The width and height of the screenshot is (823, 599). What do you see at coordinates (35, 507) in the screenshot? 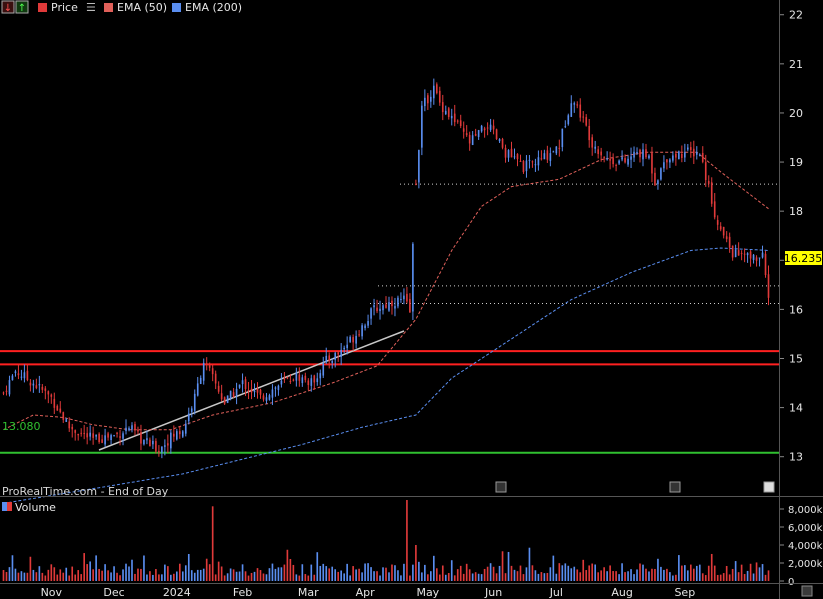
I see `volume-label: Volume` at bounding box center [35, 507].